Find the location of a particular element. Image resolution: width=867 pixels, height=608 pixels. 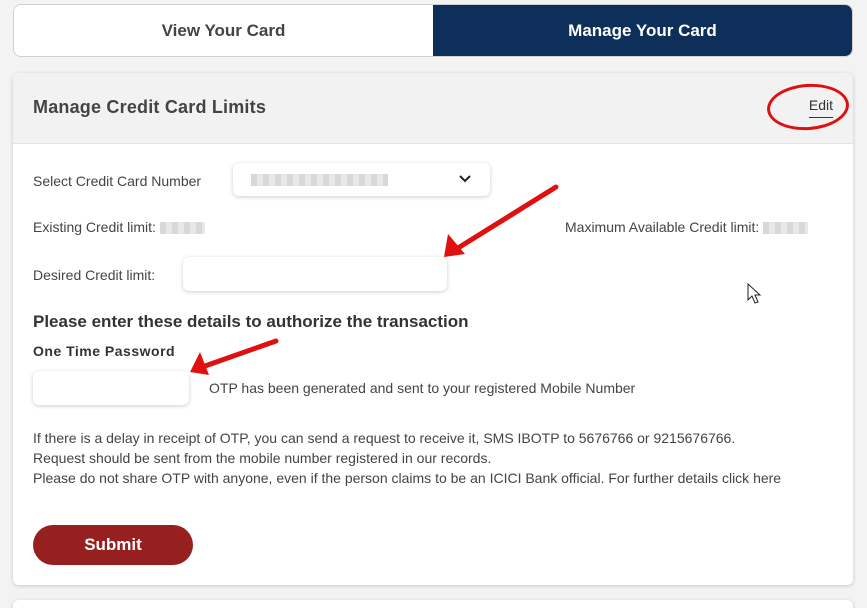

desired-limit-label: Desired Credit limit: is located at coordinates (94, 275).